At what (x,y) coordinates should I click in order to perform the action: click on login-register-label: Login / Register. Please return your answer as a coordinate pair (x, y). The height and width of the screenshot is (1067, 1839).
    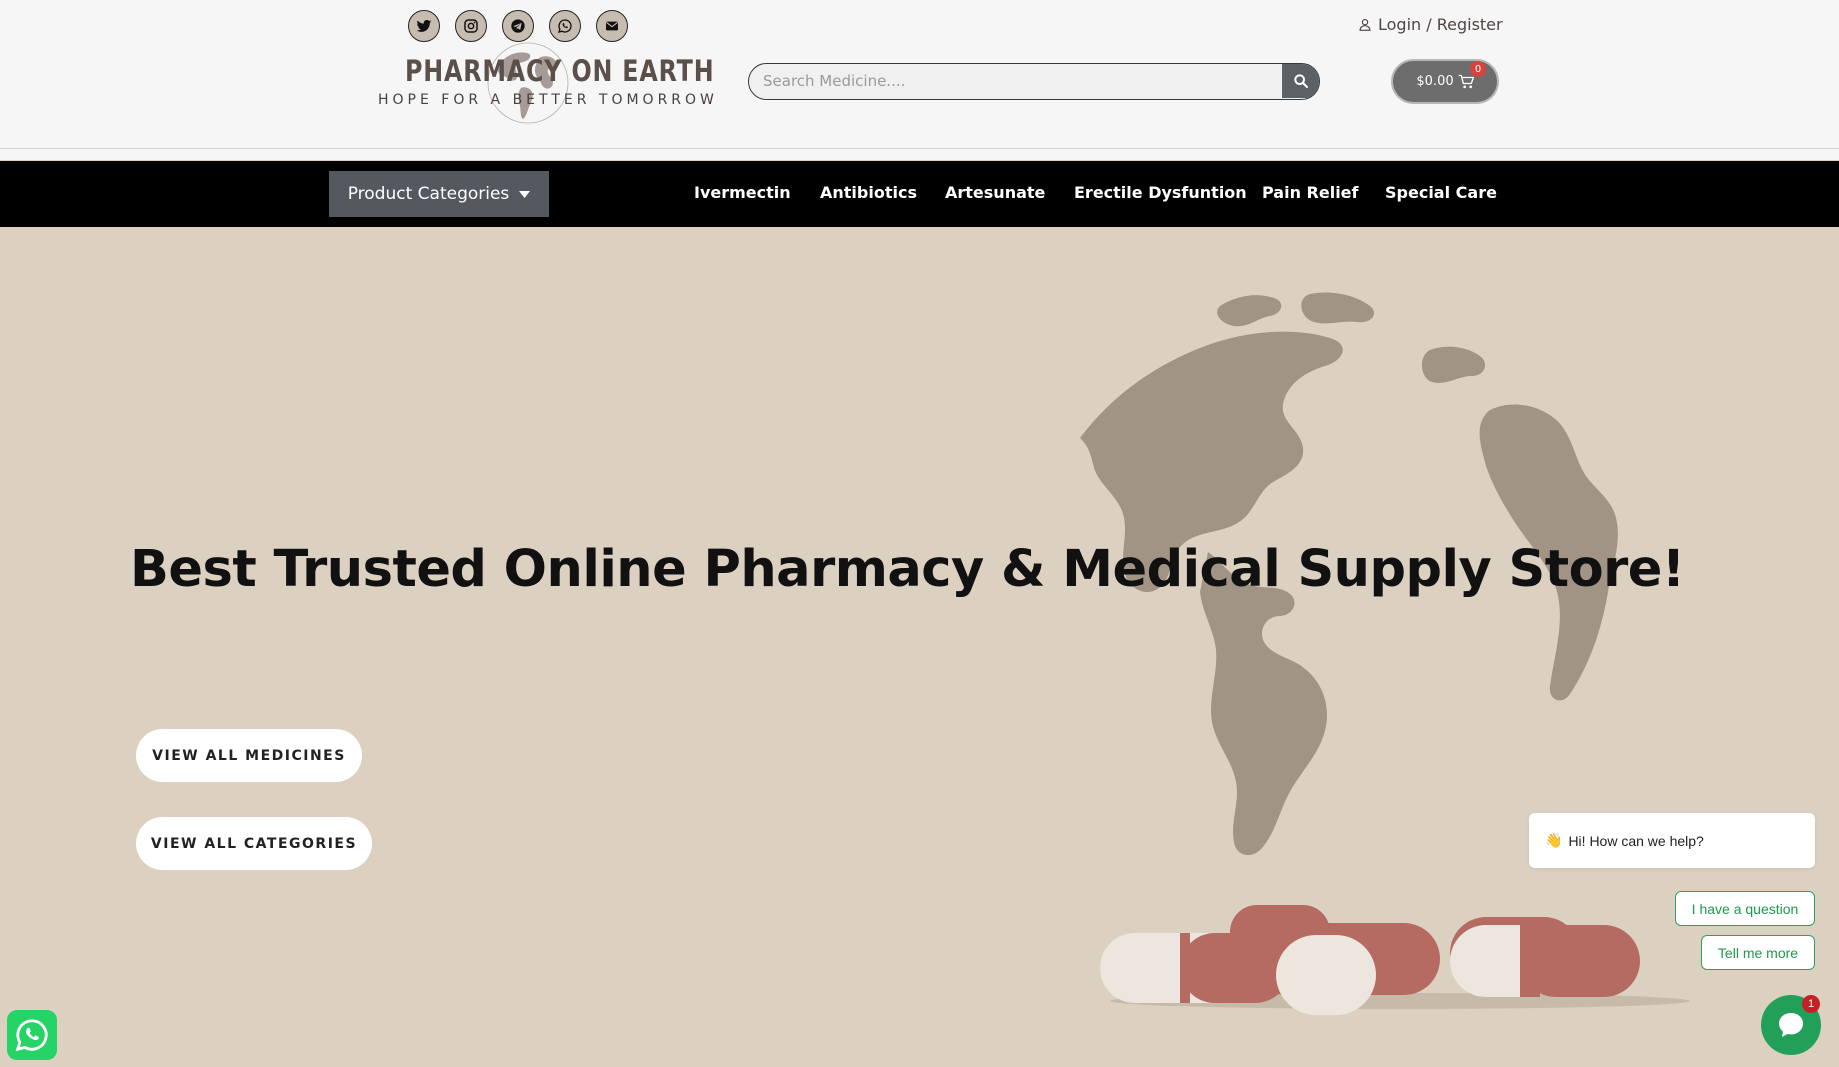
    Looking at the image, I should click on (1440, 24).